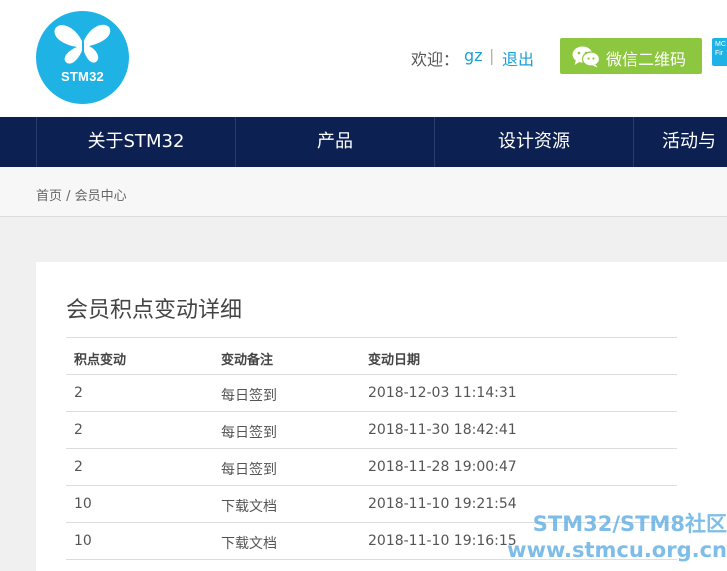  I want to click on corner-badge-line-1: MC, so click(720, 44).